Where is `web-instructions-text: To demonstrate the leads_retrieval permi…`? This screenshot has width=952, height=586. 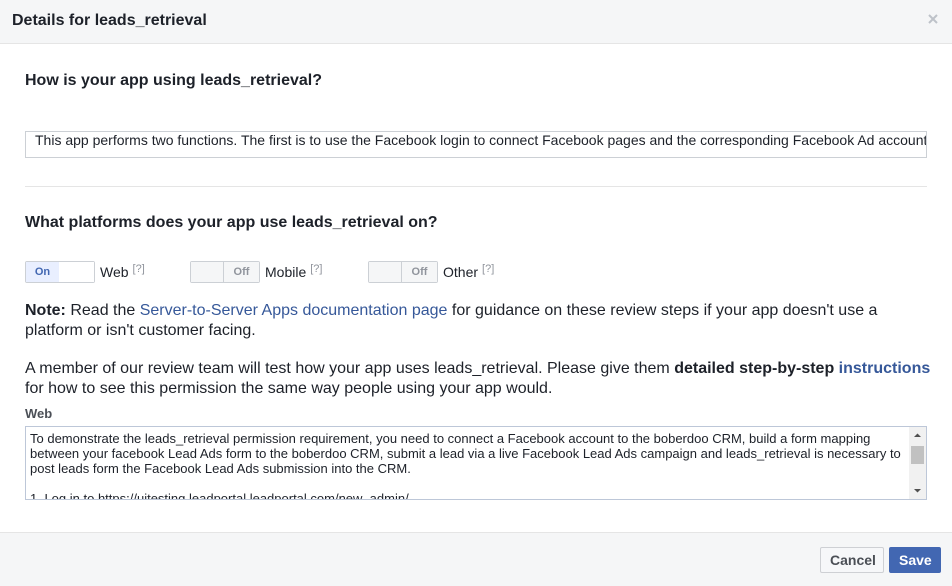
web-instructions-text: To demonstrate the leads_retrieval permi… is located at coordinates (468, 465).